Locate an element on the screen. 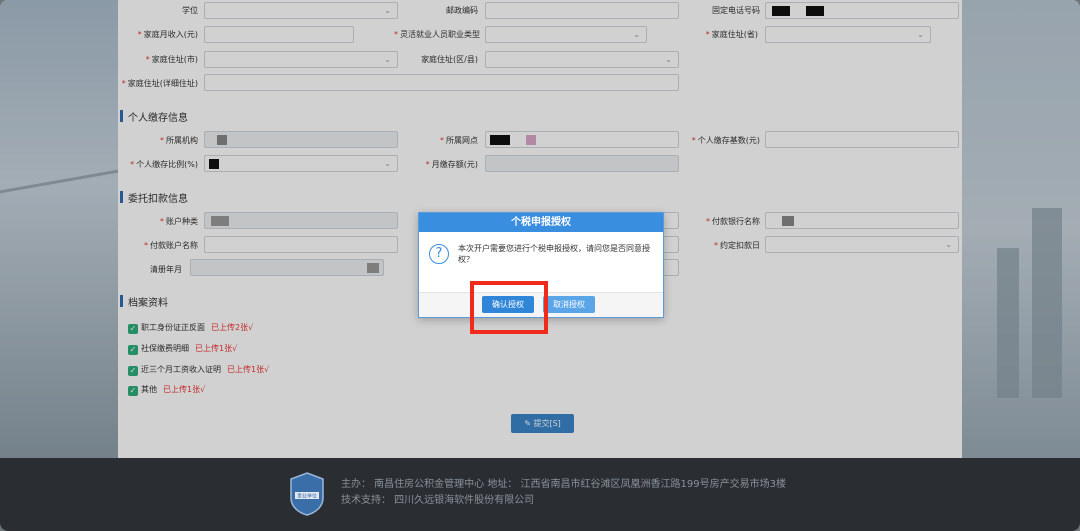 The width and height of the screenshot is (1080, 531). svg-text: 事业单位 is located at coordinates (307, 496).